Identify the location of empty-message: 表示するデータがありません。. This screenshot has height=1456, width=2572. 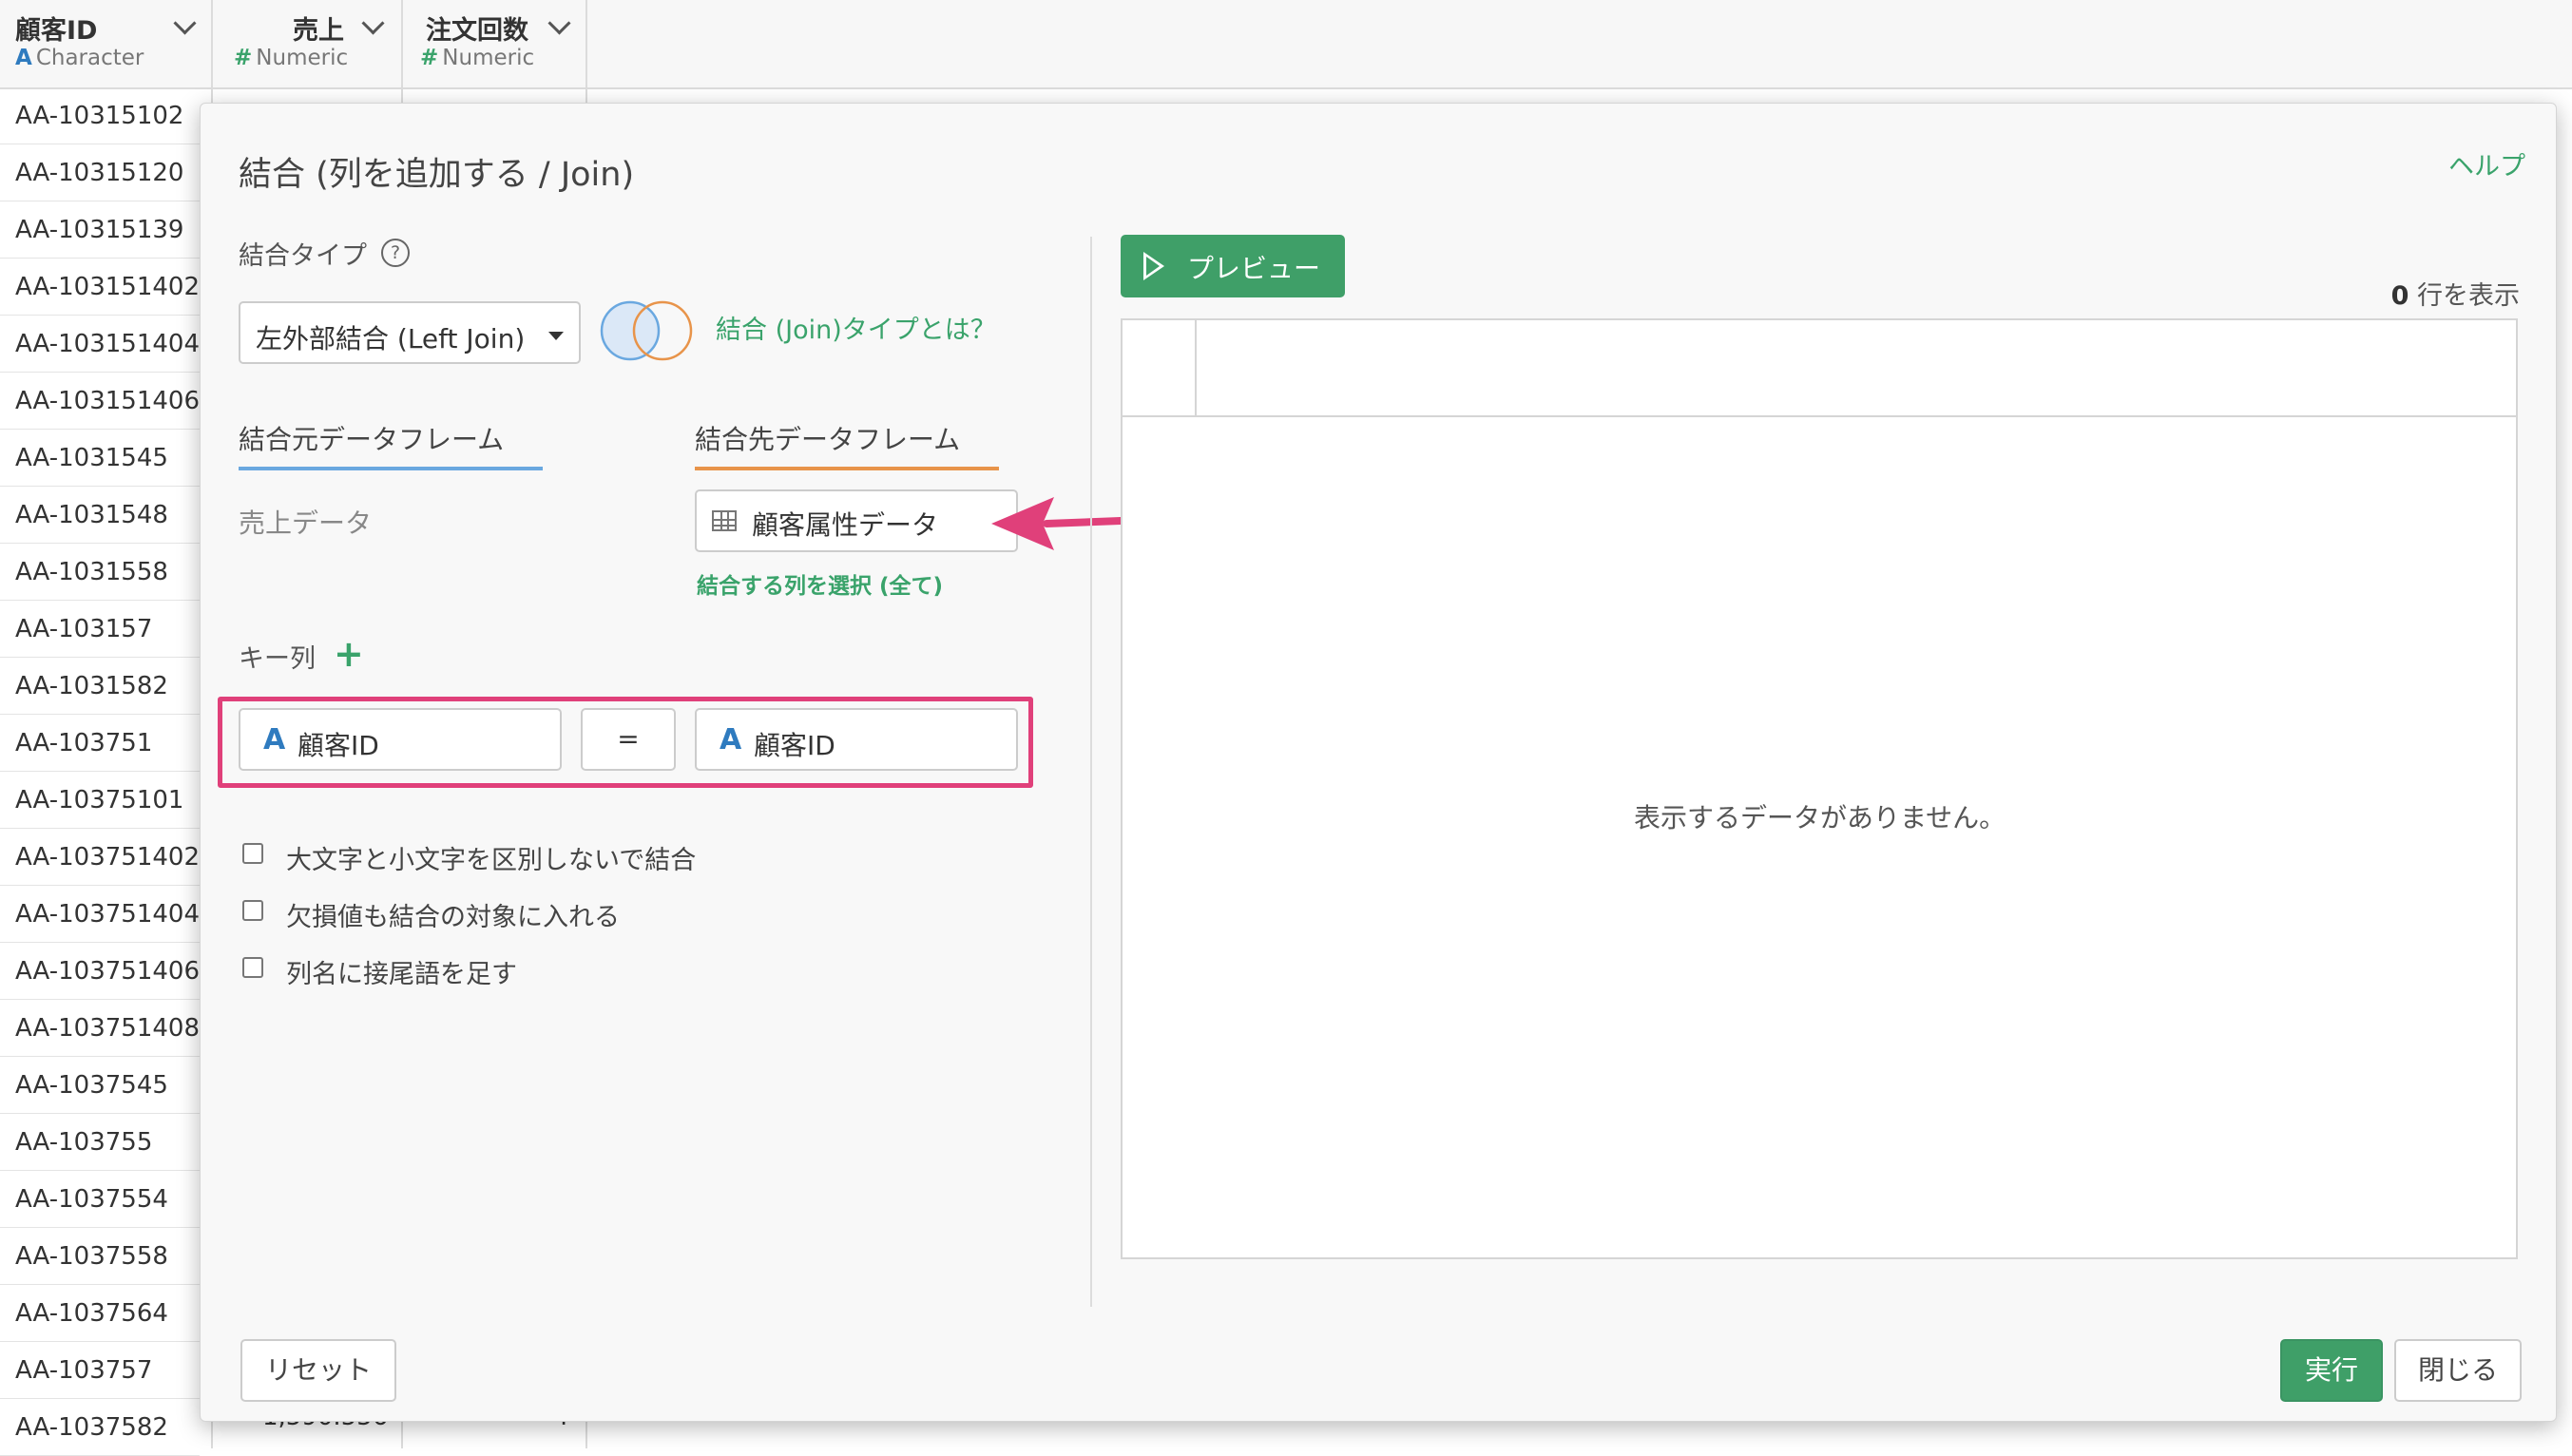
(1820, 817).